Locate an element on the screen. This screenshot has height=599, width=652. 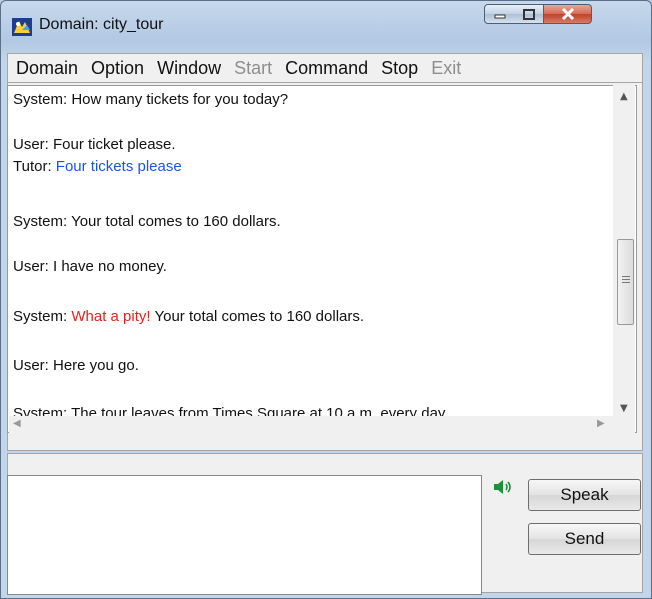
scrollbar-thumb is located at coordinates (625, 282).